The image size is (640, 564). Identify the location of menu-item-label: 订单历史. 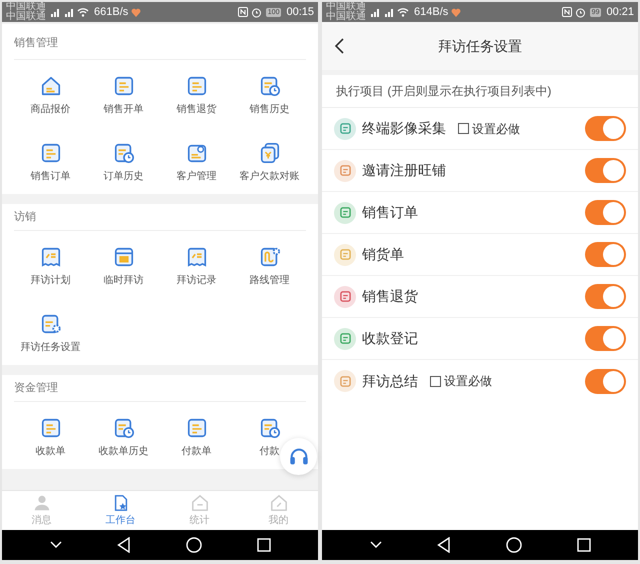
(124, 176).